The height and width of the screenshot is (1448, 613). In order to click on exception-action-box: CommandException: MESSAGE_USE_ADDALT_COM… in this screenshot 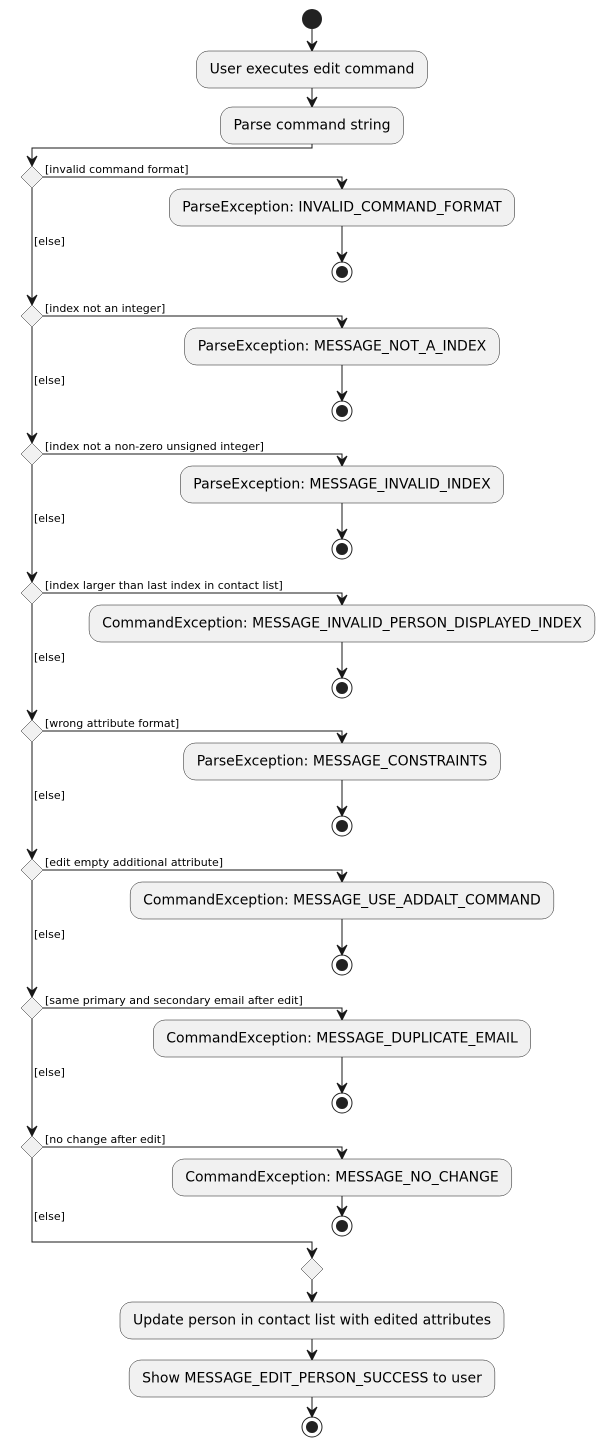, I will do `click(342, 900)`.